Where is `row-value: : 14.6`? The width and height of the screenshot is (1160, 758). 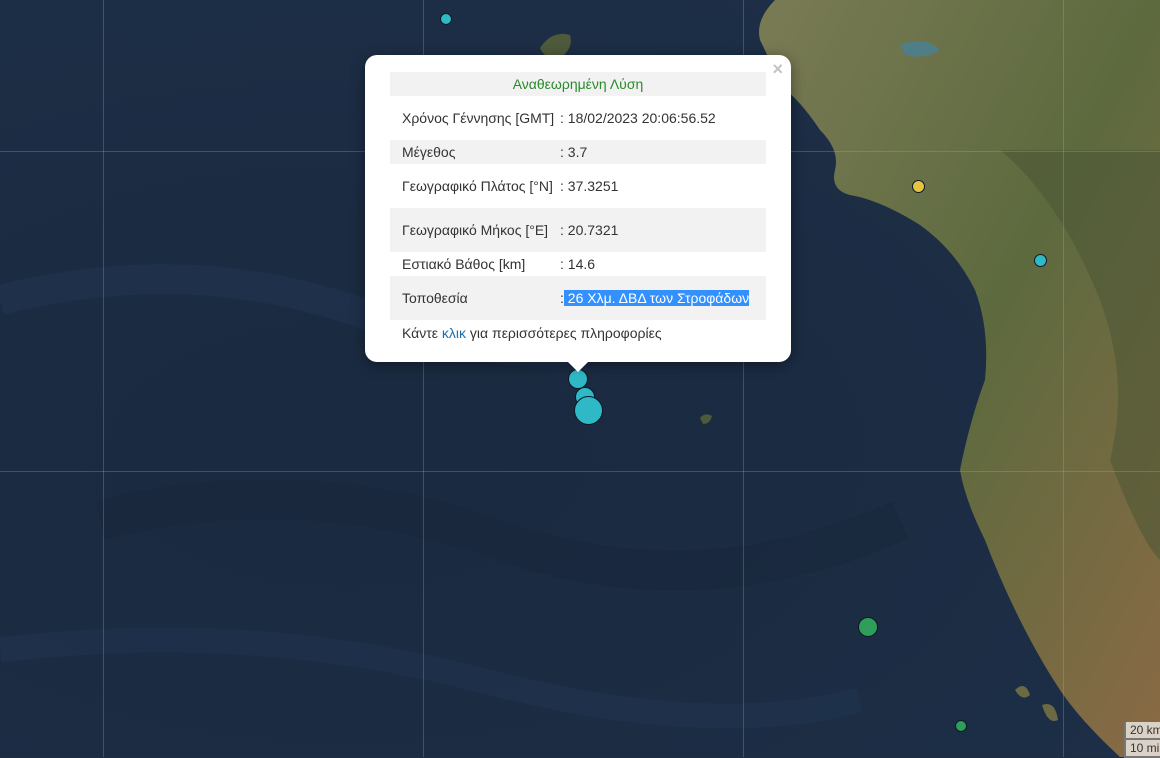
row-value: : 14.6 is located at coordinates (578, 264).